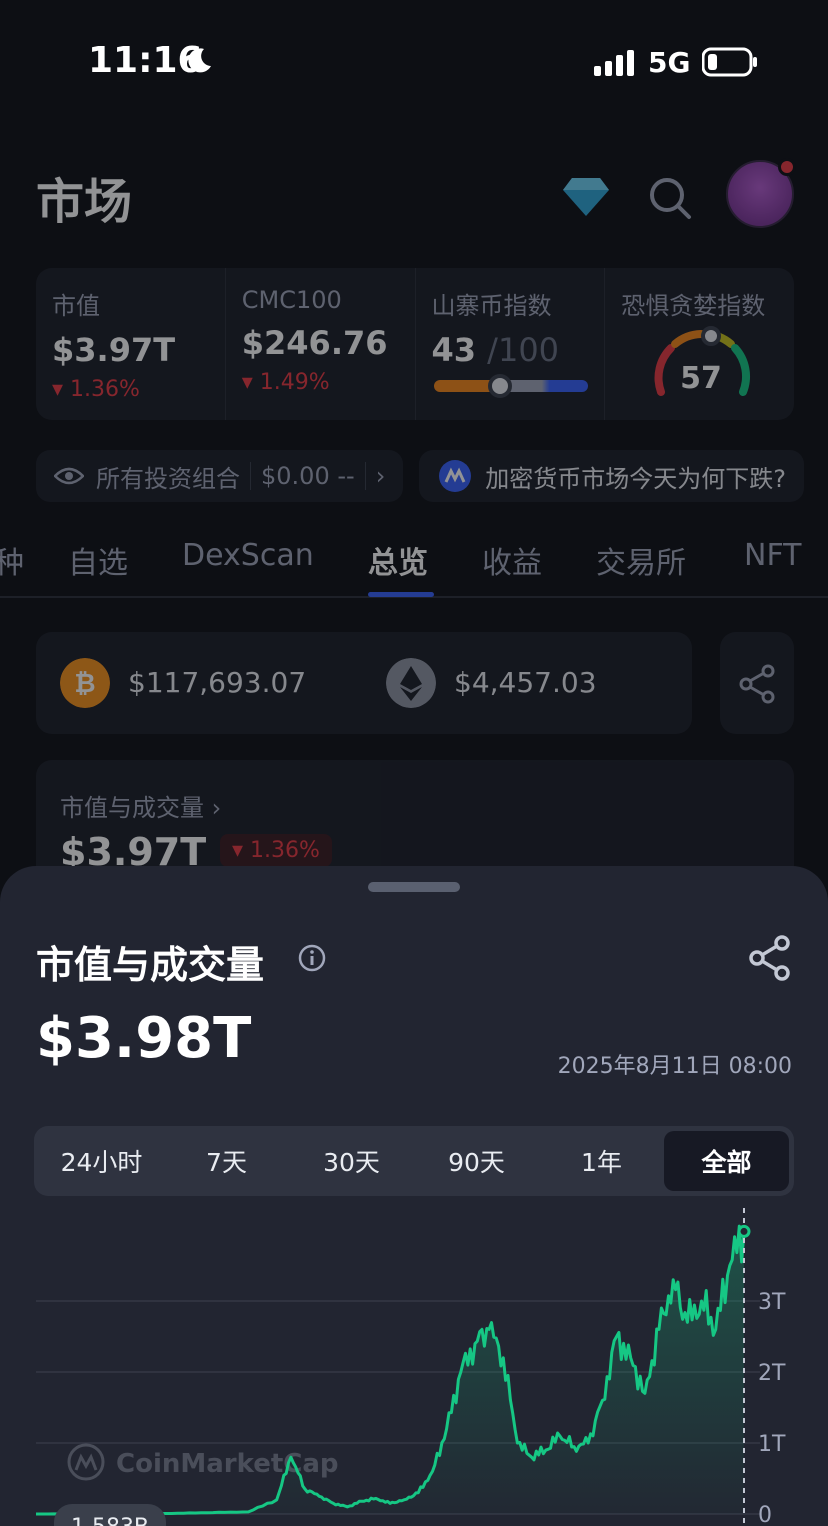  I want to click on ethereum-icon, so click(411, 683).